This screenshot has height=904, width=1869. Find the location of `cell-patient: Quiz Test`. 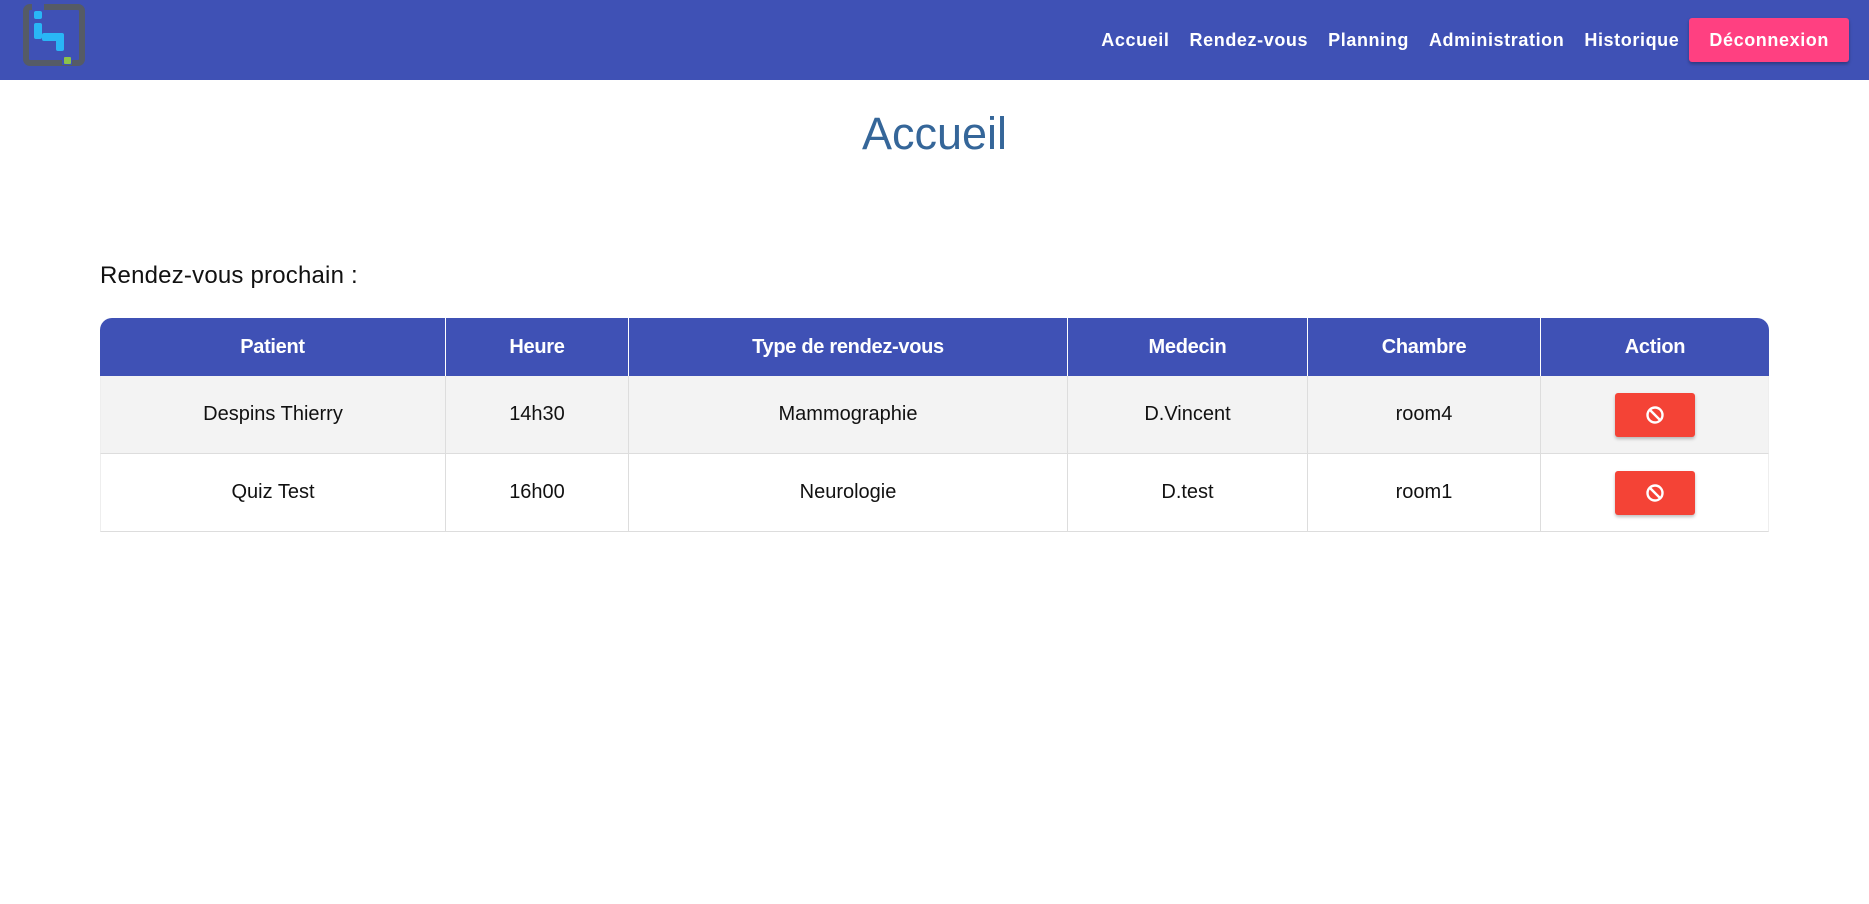

cell-patient: Quiz Test is located at coordinates (273, 493).